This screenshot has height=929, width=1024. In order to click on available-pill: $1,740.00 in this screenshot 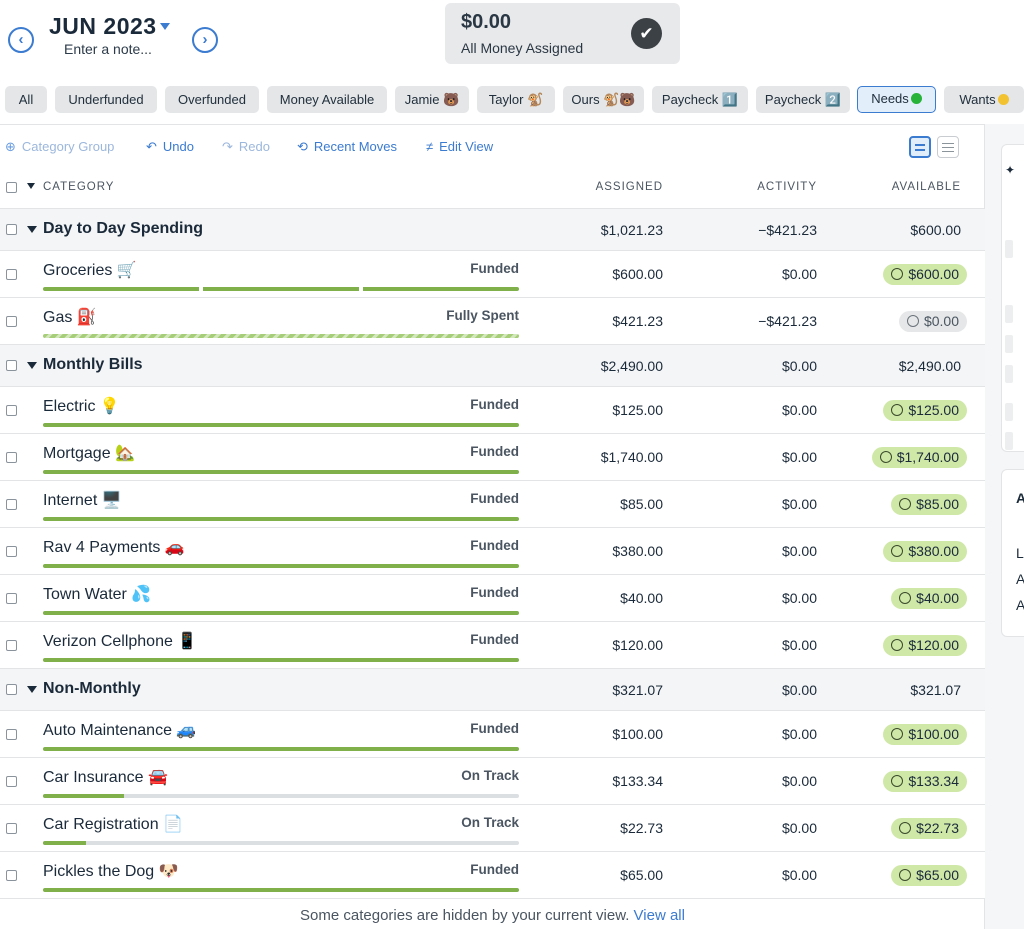, I will do `click(919, 457)`.